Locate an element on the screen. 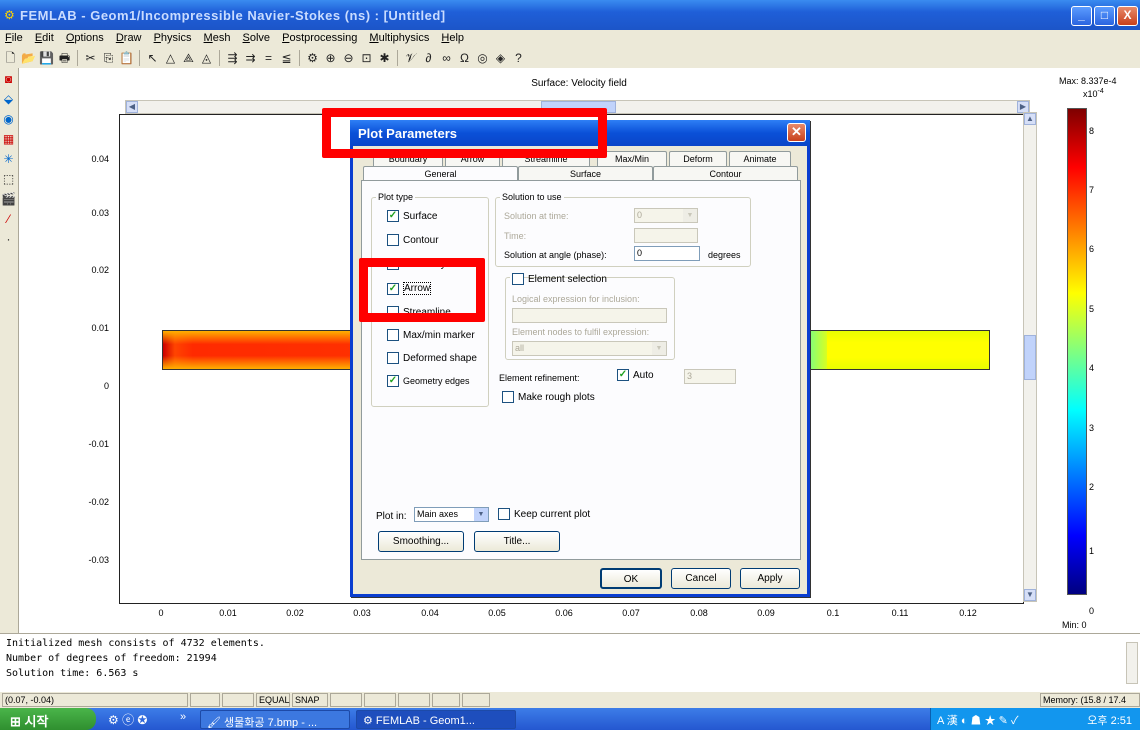  x-tick: 0.08 is located at coordinates (699, 613).